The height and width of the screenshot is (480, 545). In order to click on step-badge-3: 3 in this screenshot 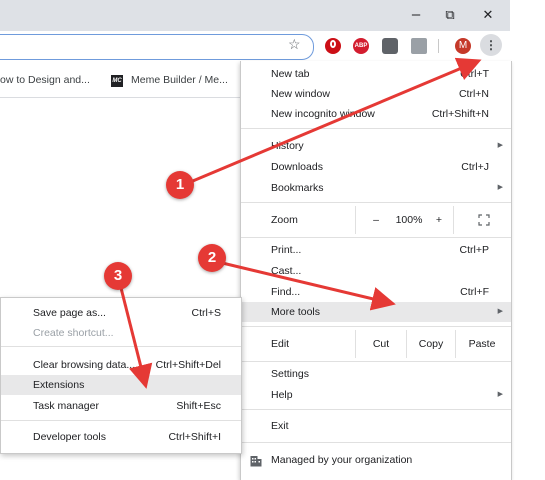, I will do `click(118, 276)`.